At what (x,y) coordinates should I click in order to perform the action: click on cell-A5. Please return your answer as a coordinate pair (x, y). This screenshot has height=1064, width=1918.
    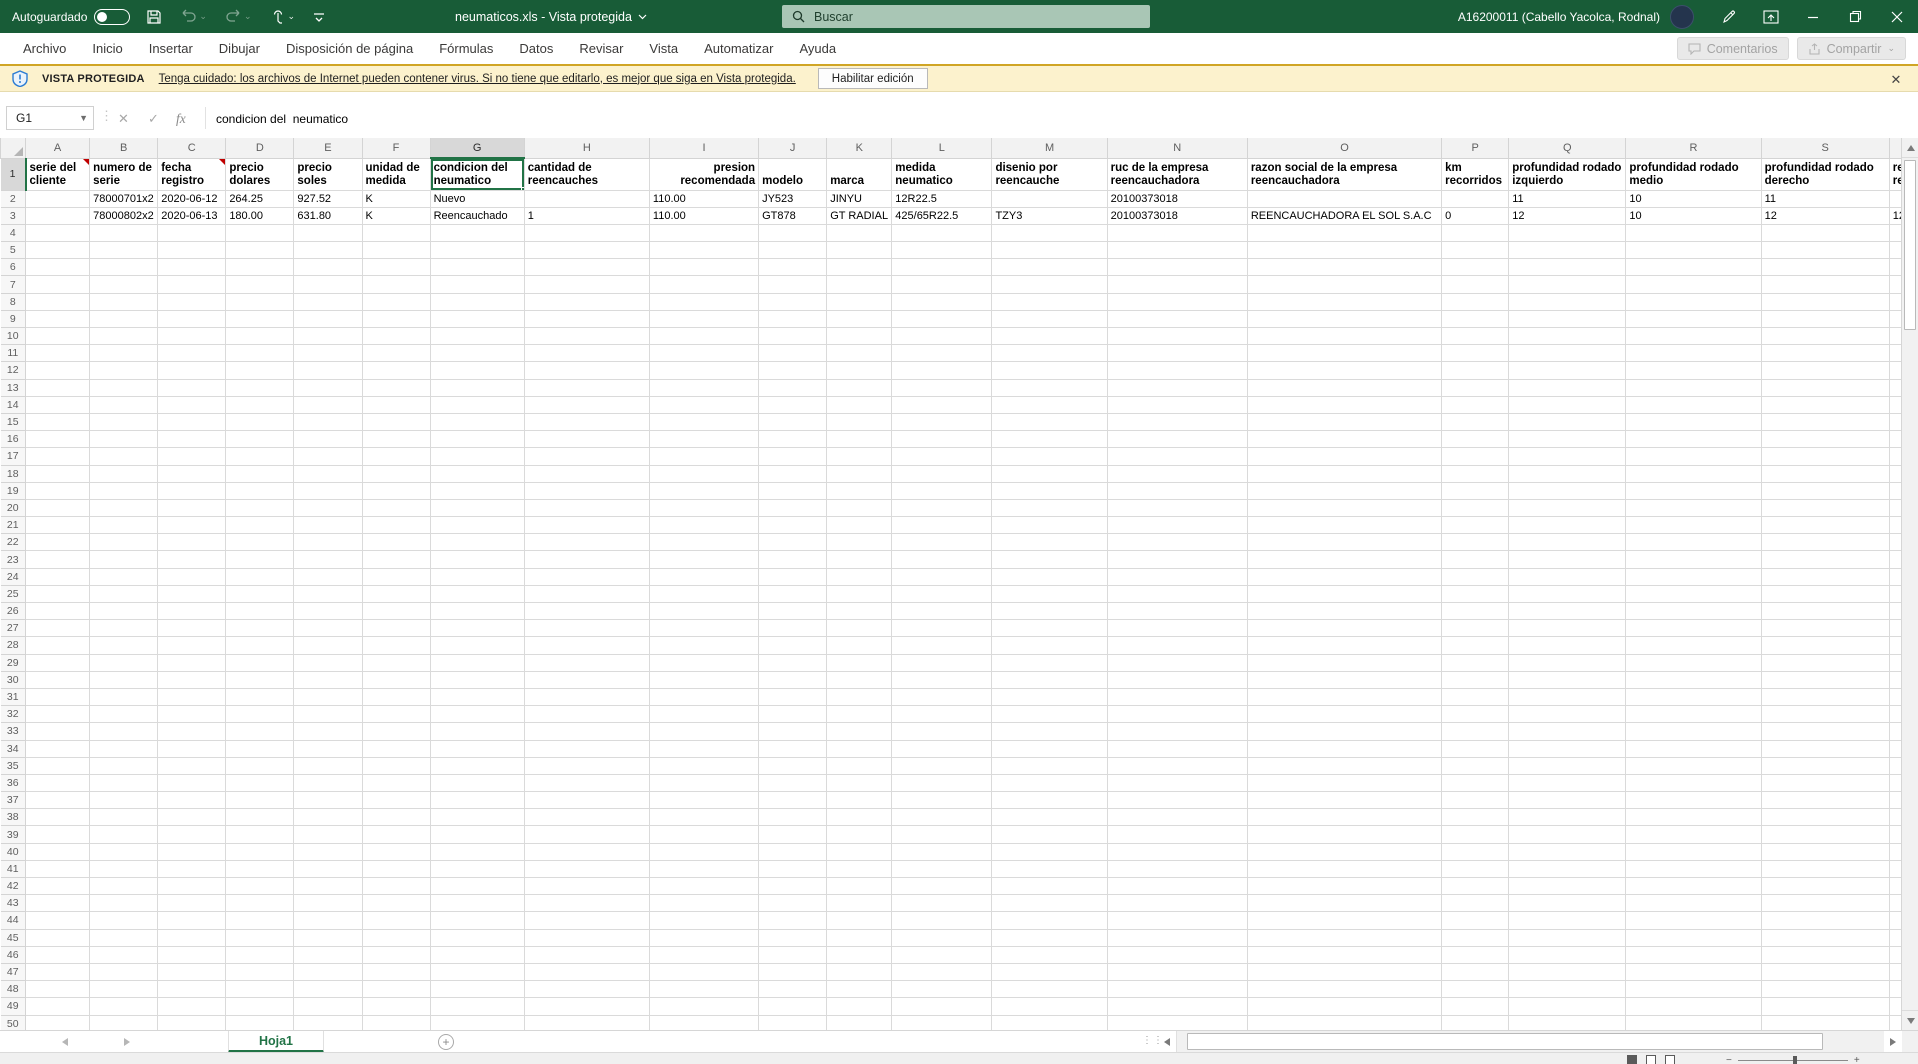
    Looking at the image, I should click on (58, 250).